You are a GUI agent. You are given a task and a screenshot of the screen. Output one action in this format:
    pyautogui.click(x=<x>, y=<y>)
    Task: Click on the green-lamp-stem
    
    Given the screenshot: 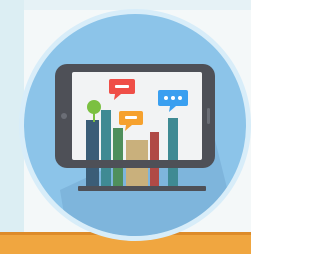 What is the action you would take?
    pyautogui.click(x=94, y=117)
    